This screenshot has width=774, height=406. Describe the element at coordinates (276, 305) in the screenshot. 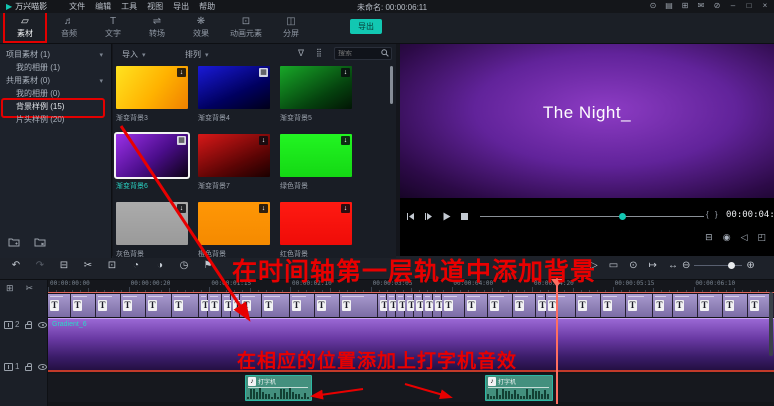

I see `text-clip-11: T` at that location.